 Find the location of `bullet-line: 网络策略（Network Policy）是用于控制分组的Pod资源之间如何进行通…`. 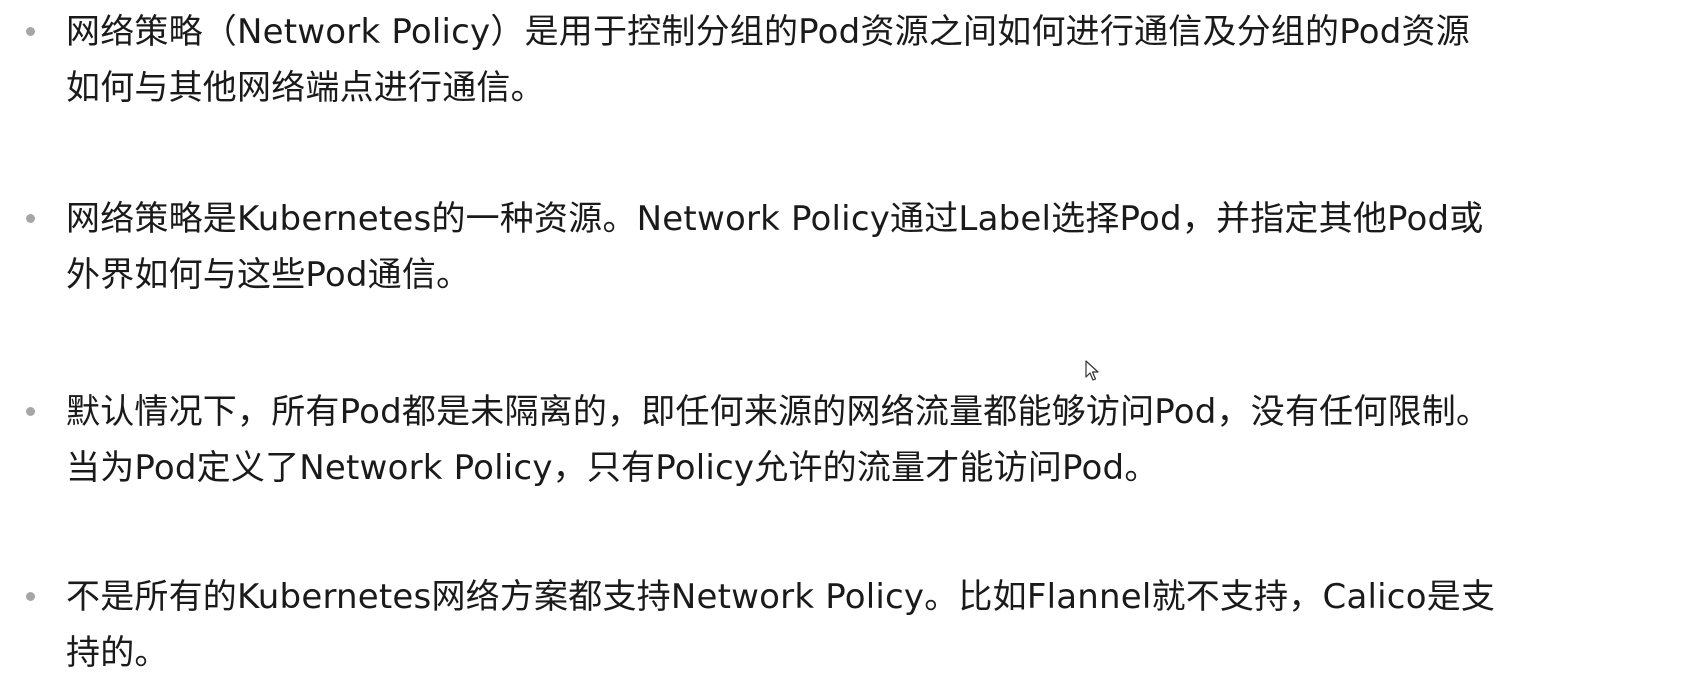

bullet-line: 网络策略（Network Policy）是用于控制分组的Pod资源之间如何进行通… is located at coordinates (768, 32).